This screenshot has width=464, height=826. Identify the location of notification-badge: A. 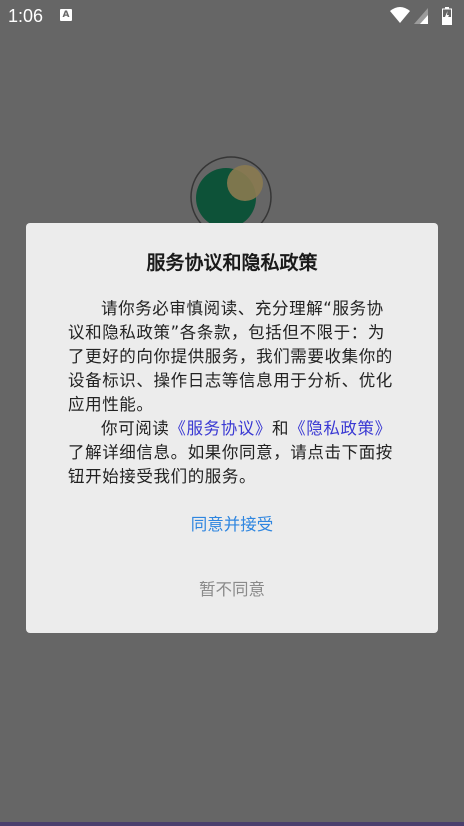
(66, 15).